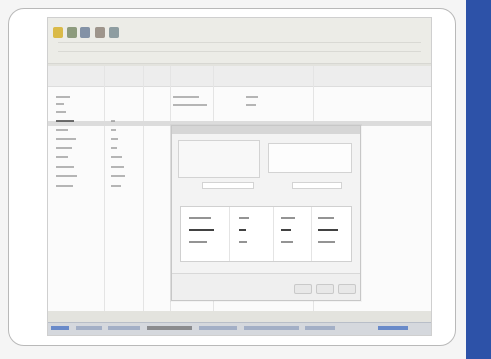 The width and height of the screenshot is (491, 359). What do you see at coordinates (239, 328) in the screenshot?
I see `taskbar` at bounding box center [239, 328].